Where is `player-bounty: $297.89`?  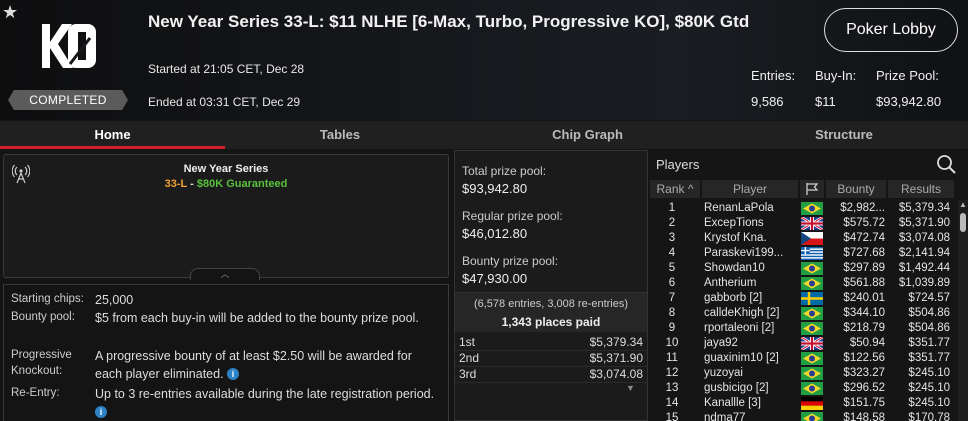
player-bounty: $297.89 is located at coordinates (864, 268).